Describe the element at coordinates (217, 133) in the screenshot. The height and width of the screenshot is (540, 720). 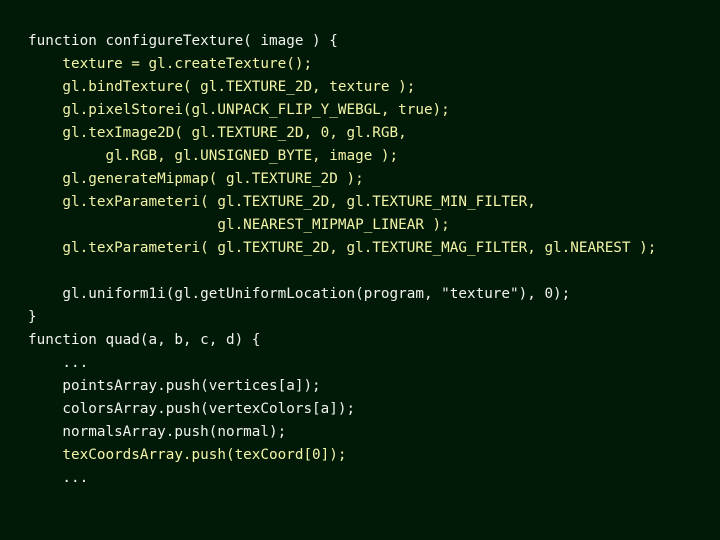
I see `code-line-tex-image-2d: gl.texImage2D( gl.TEXTURE_2D, 0, gl.RGB,` at that location.